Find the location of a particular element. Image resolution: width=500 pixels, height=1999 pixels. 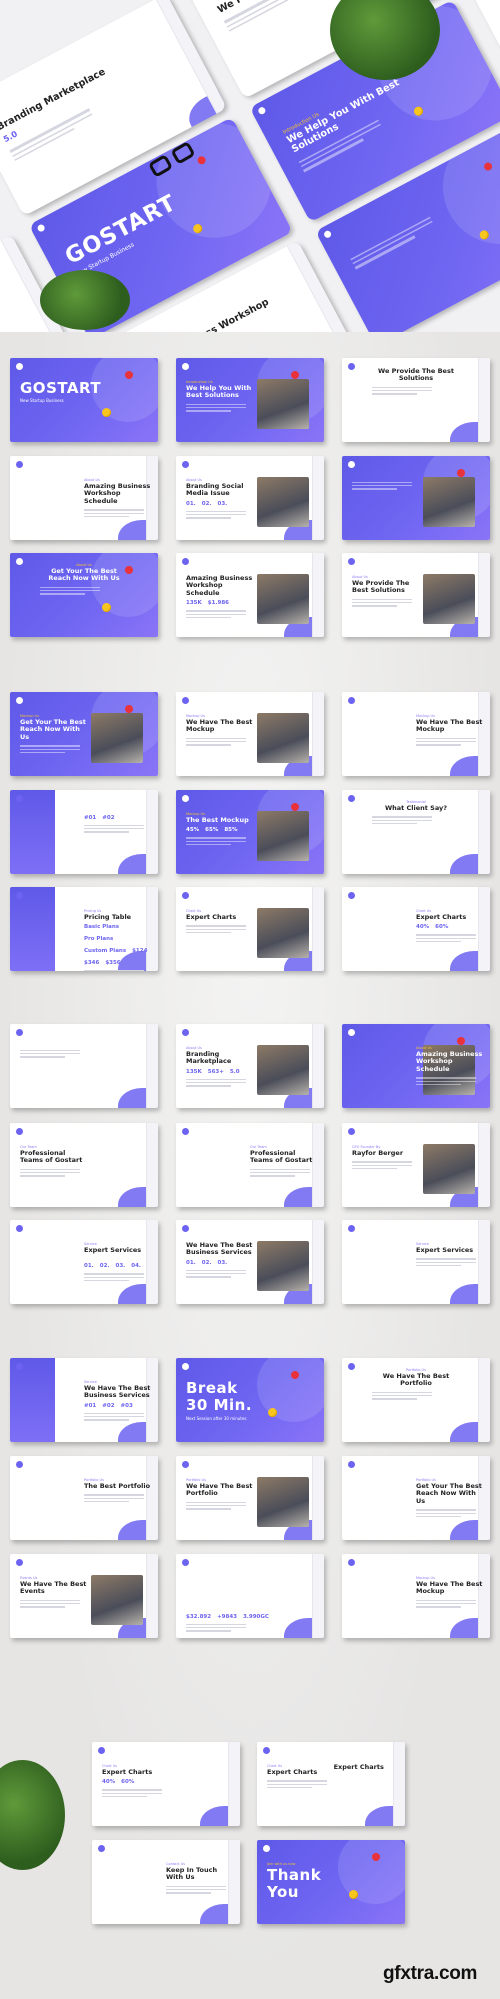

slide-title: We Provide The Best Solutions is located at coordinates (381, 587).